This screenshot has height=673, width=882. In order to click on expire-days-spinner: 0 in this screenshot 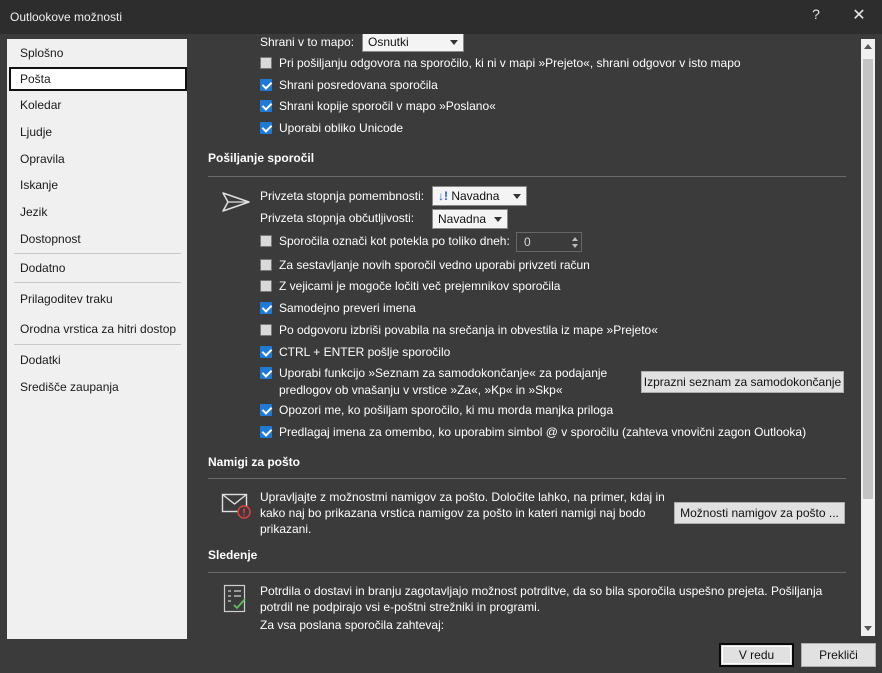, I will do `click(549, 242)`.